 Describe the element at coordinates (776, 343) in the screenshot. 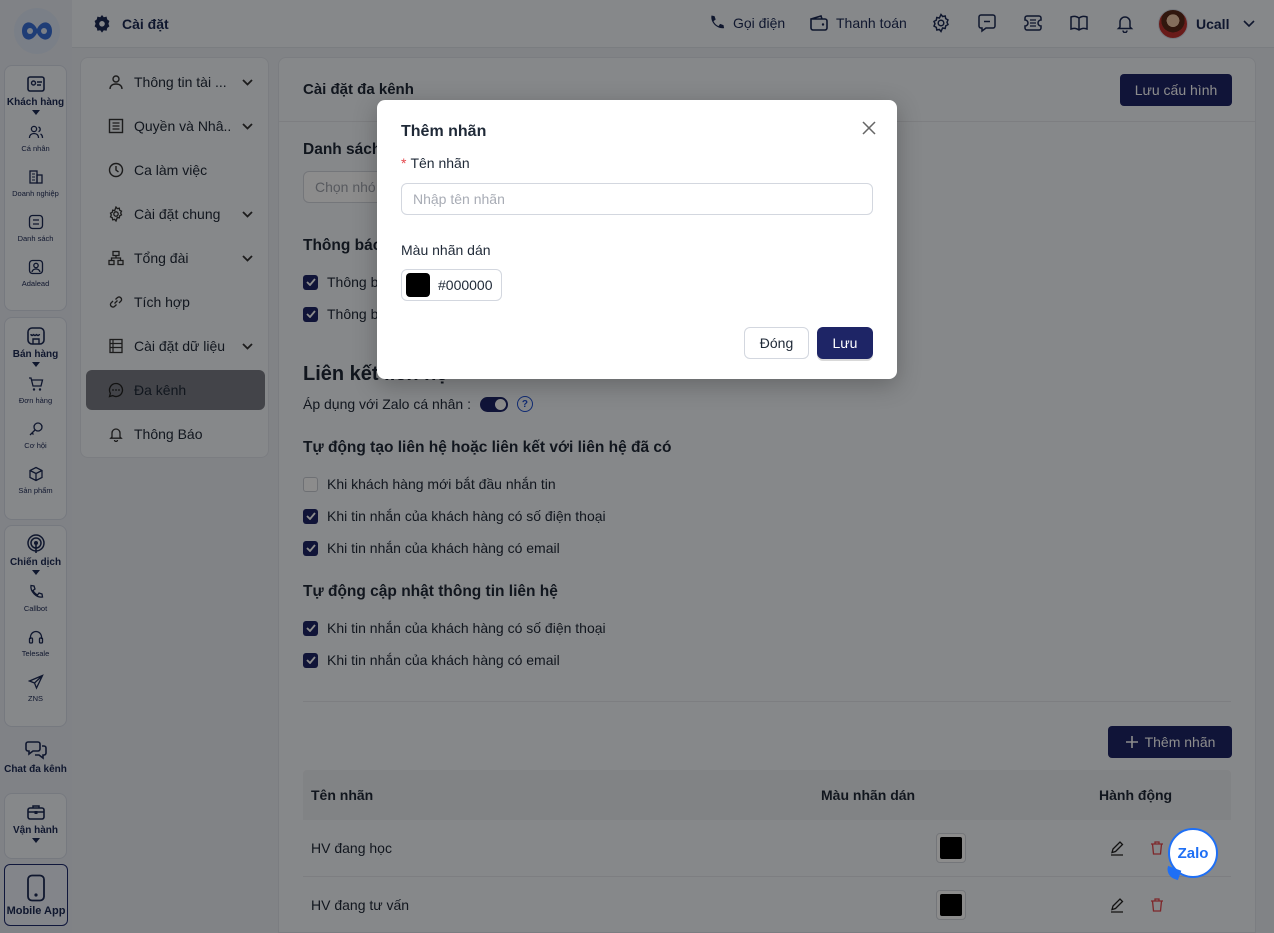

I see `close-button: Đóng` at that location.